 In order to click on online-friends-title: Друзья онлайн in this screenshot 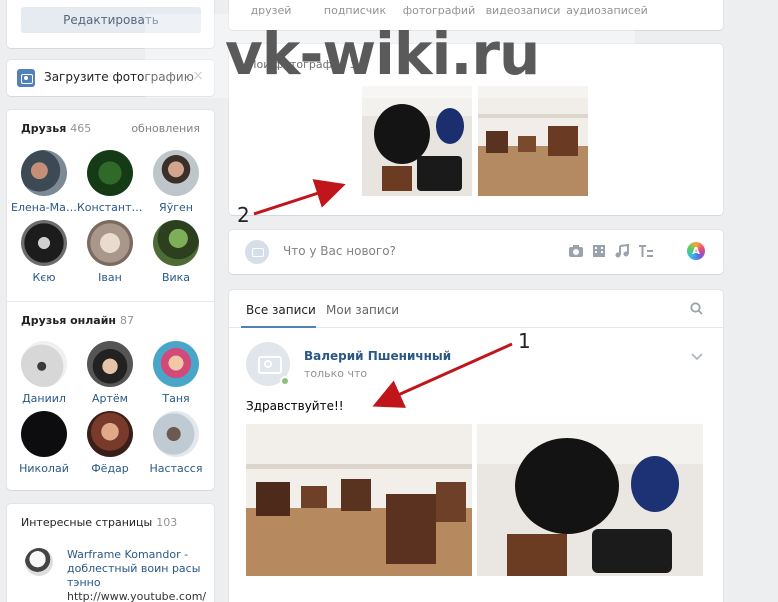, I will do `click(69, 320)`.